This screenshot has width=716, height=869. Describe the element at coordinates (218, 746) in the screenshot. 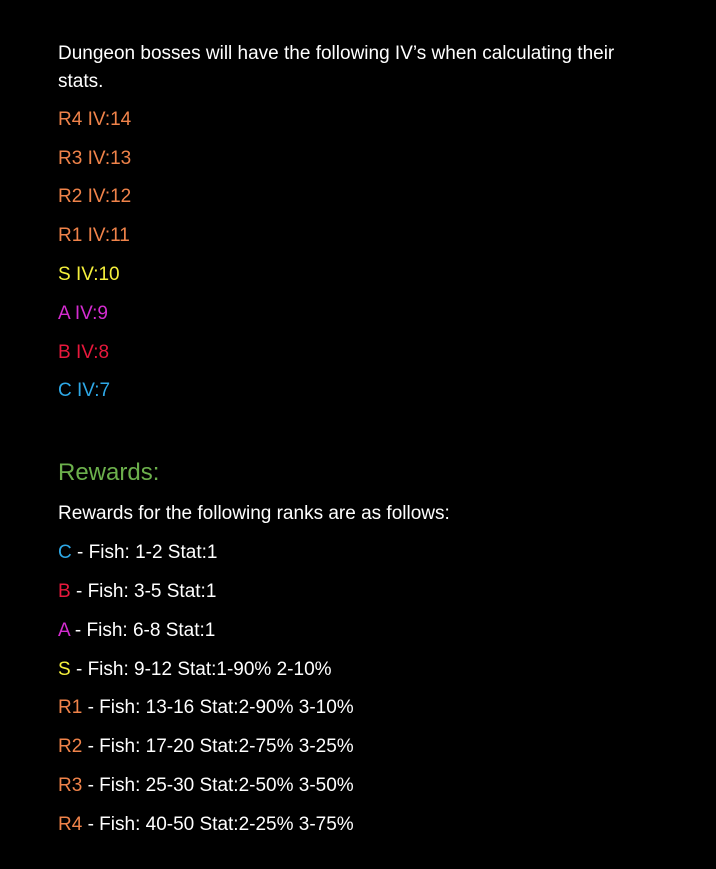

I see `reward-detail: - Fish: 17-20 Stat:2-75% 3-25%` at that location.